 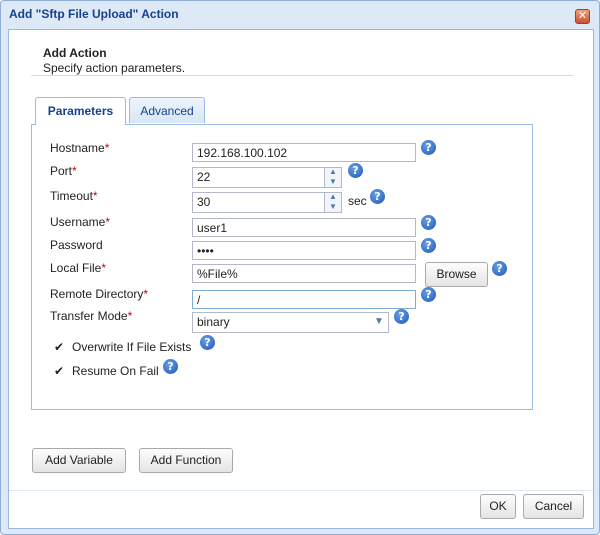 What do you see at coordinates (304, 152) in the screenshot?
I see `hostname-field: 192.168.100.102` at bounding box center [304, 152].